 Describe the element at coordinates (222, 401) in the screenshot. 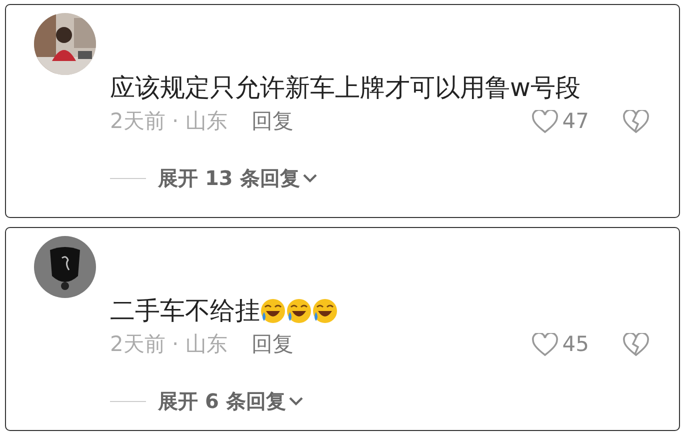

I see `expand-replies-link: 展开 6 条回复` at that location.